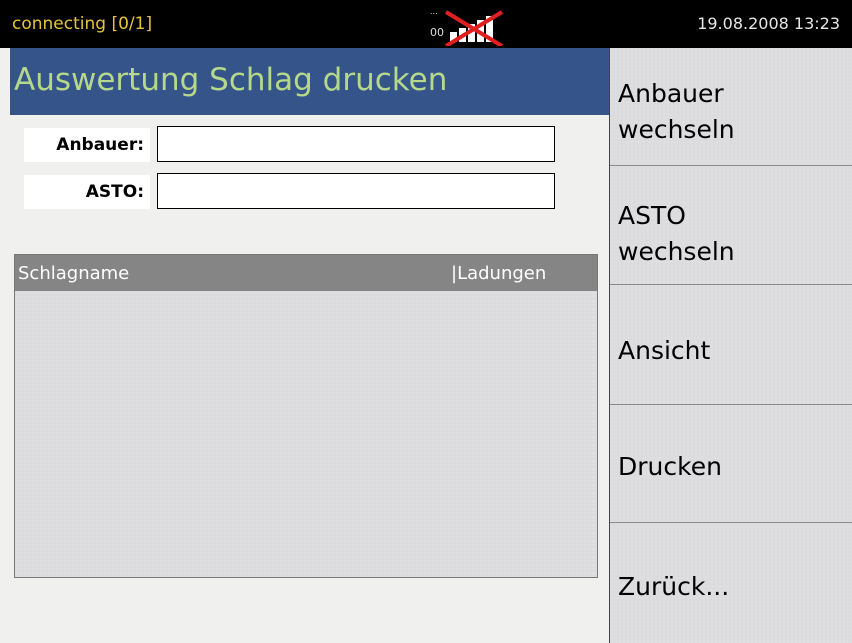 Image resolution: width=852 pixels, height=643 pixels. I want to click on connection-status: connecting [0/1], so click(82, 24).